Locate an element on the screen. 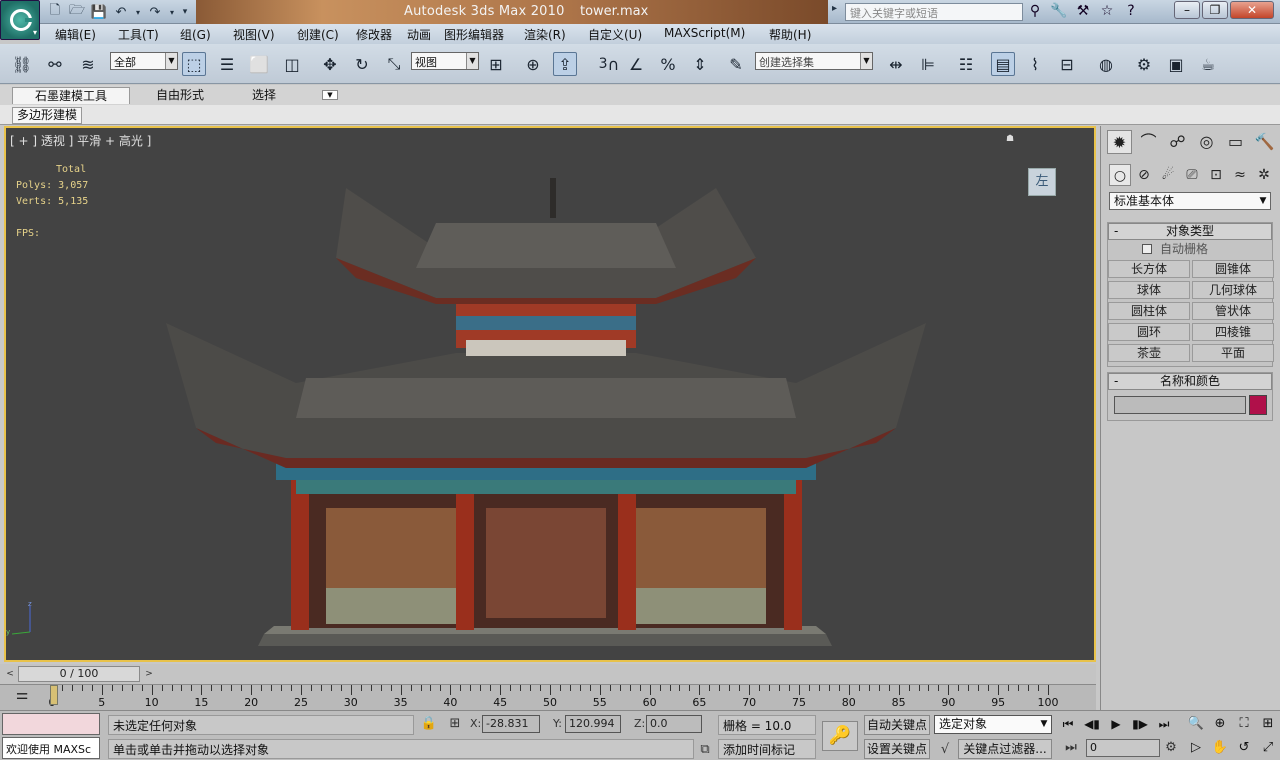 The height and width of the screenshot is (760, 1280). viewcube: 左 is located at coordinates (1042, 182).